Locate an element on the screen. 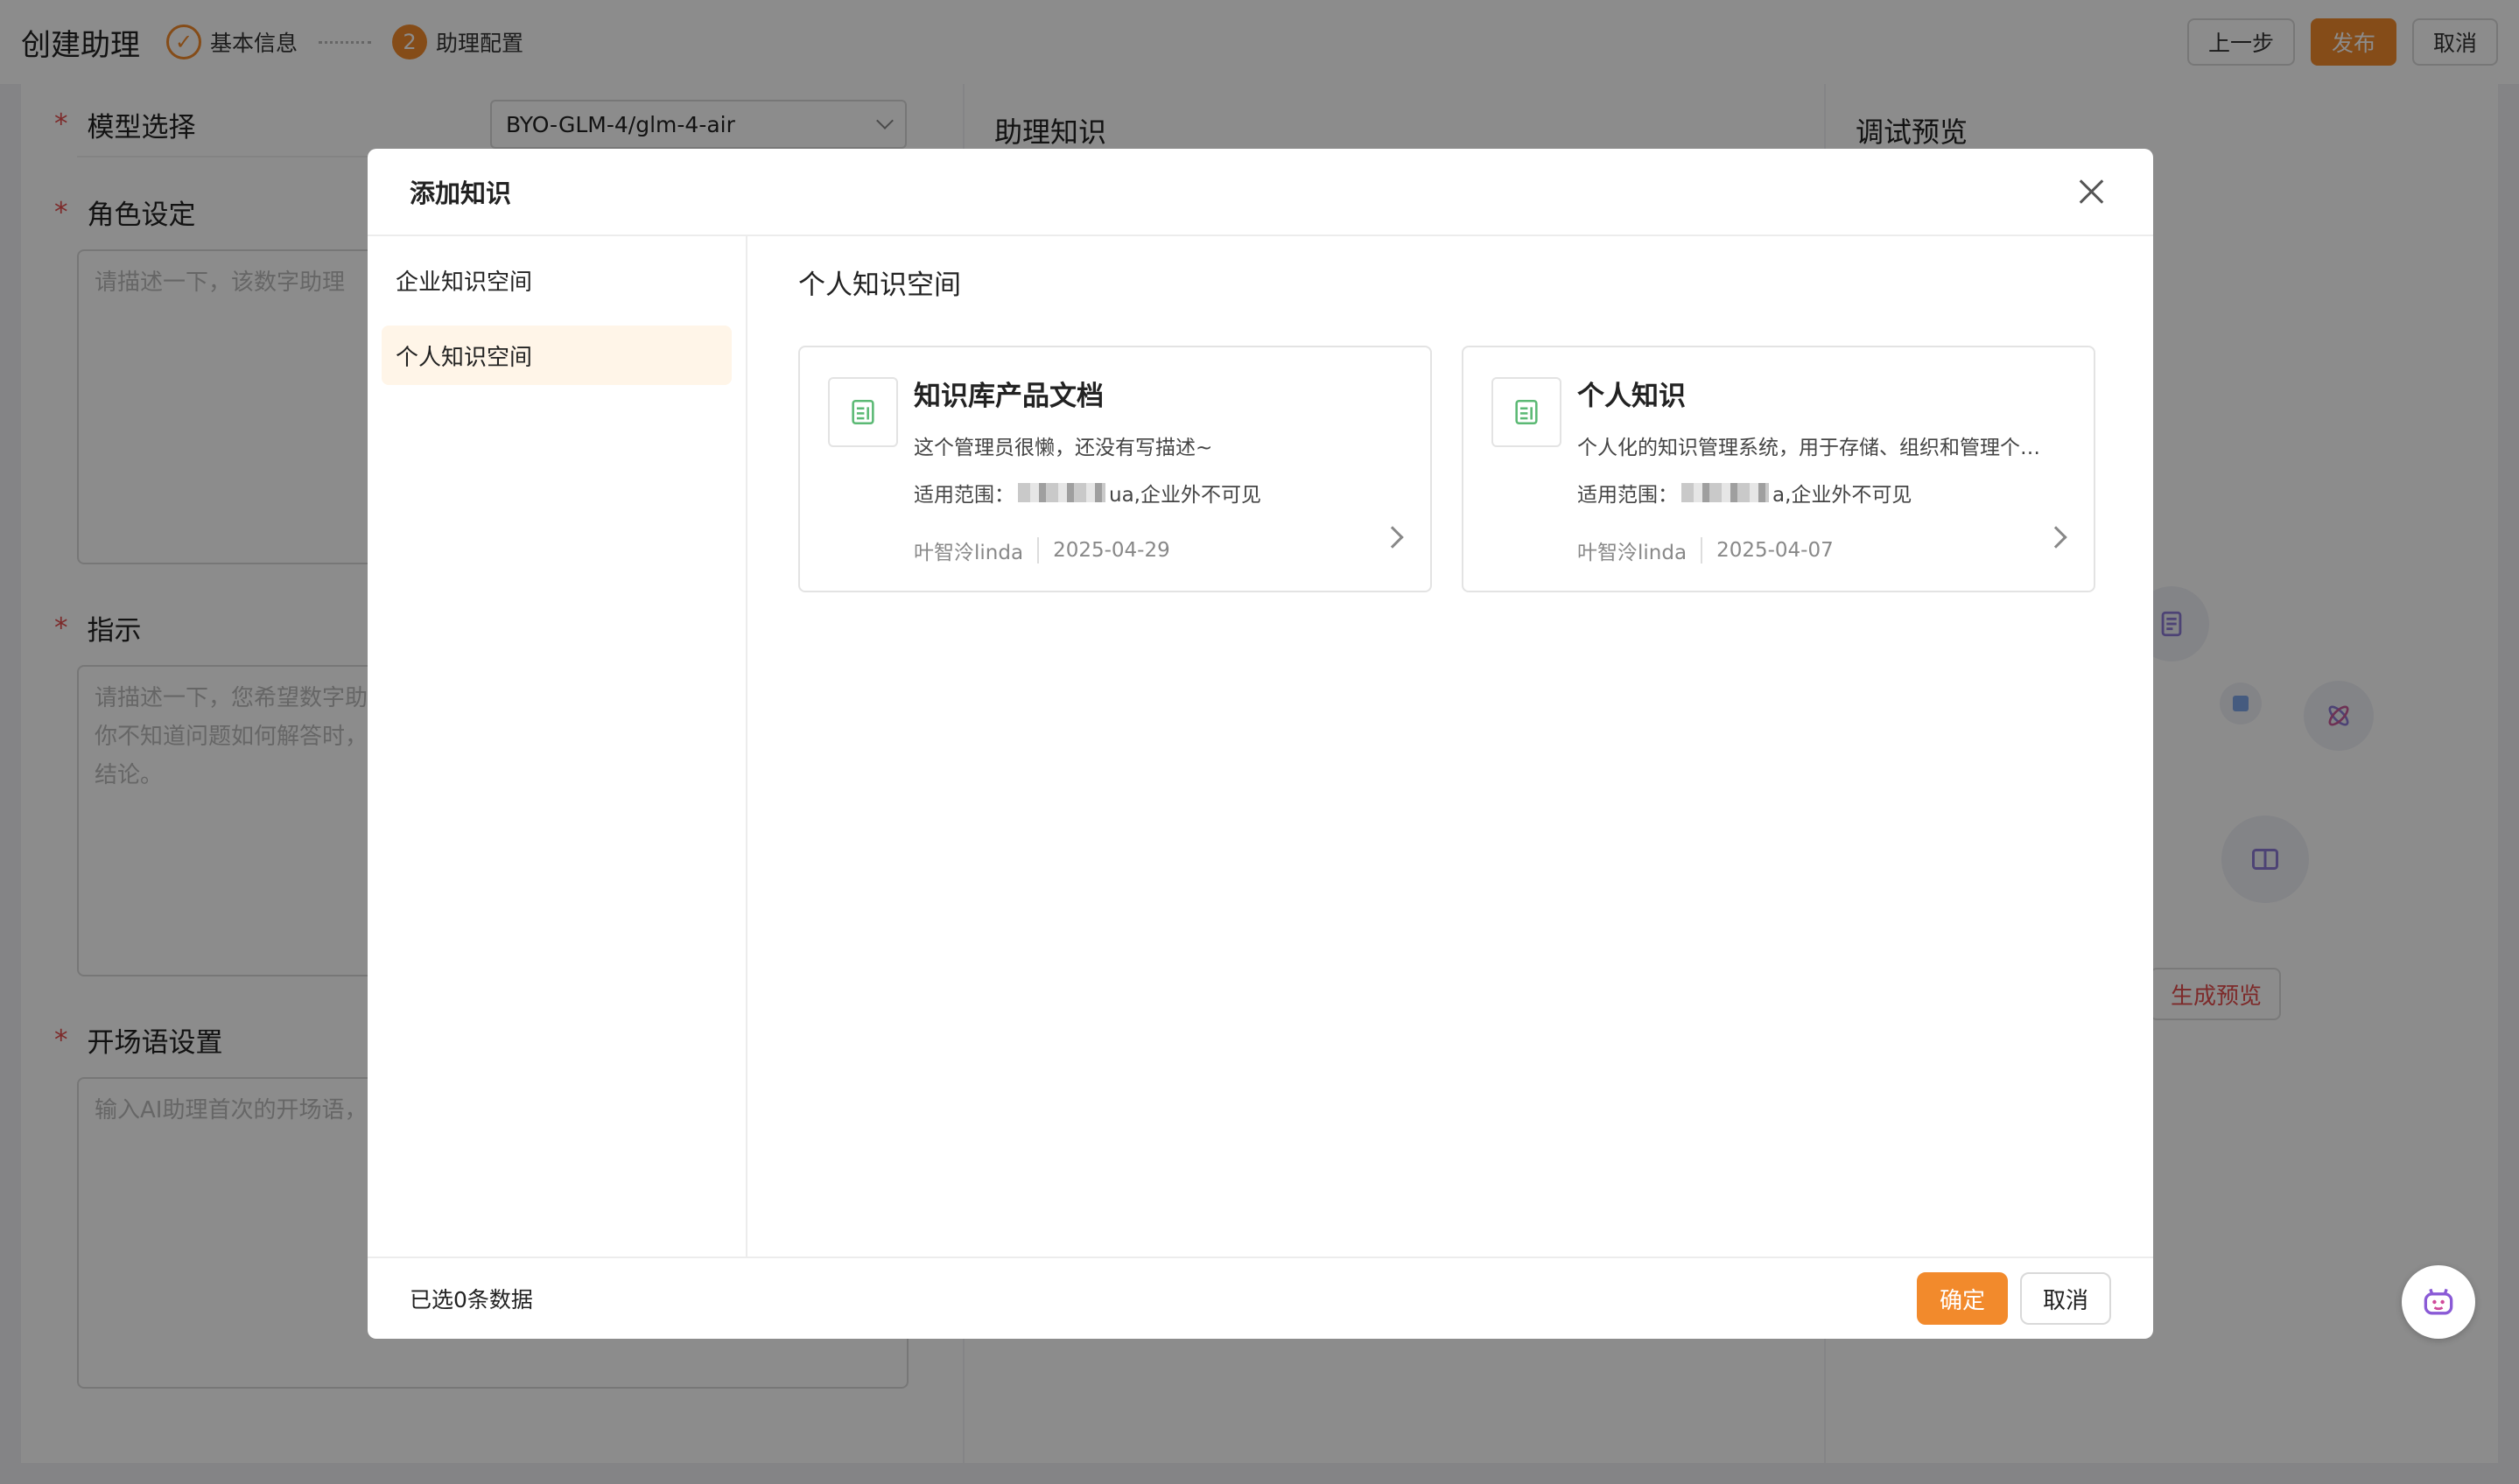 This screenshot has height=1484, width=2519. confirm-button: 确定 is located at coordinates (1962, 1298).